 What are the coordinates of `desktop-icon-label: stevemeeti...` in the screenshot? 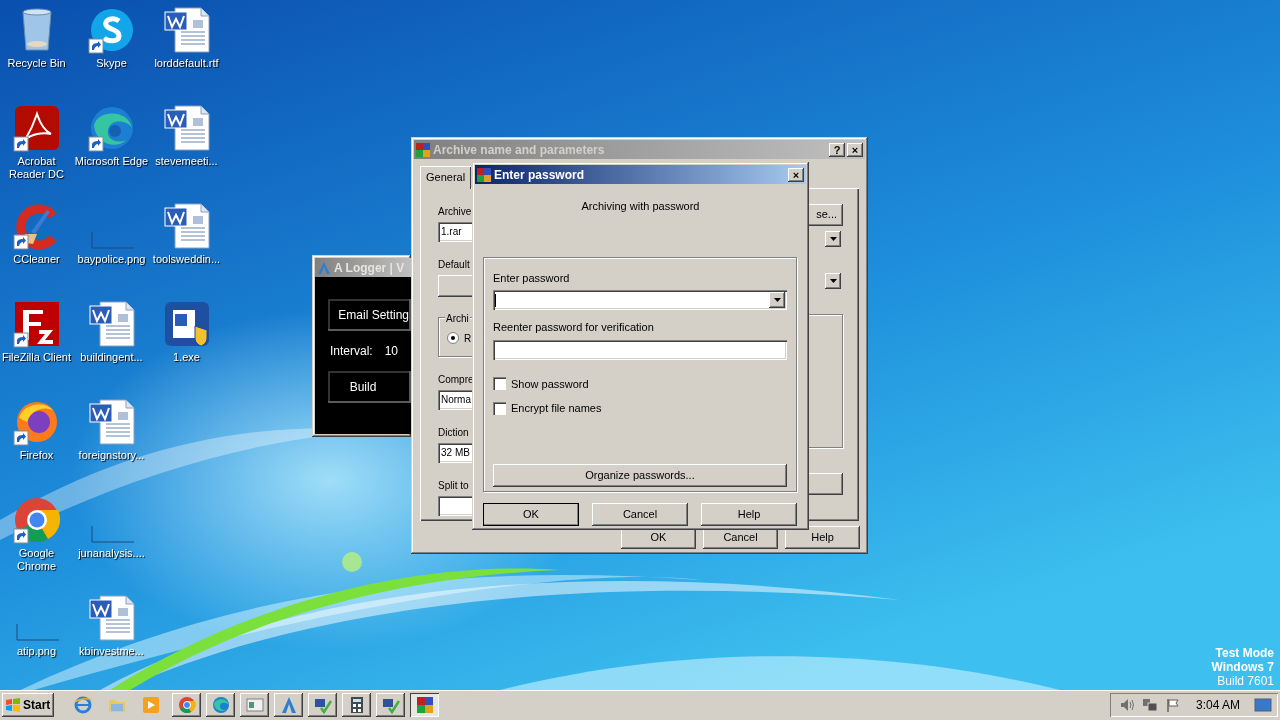 It's located at (186, 161).